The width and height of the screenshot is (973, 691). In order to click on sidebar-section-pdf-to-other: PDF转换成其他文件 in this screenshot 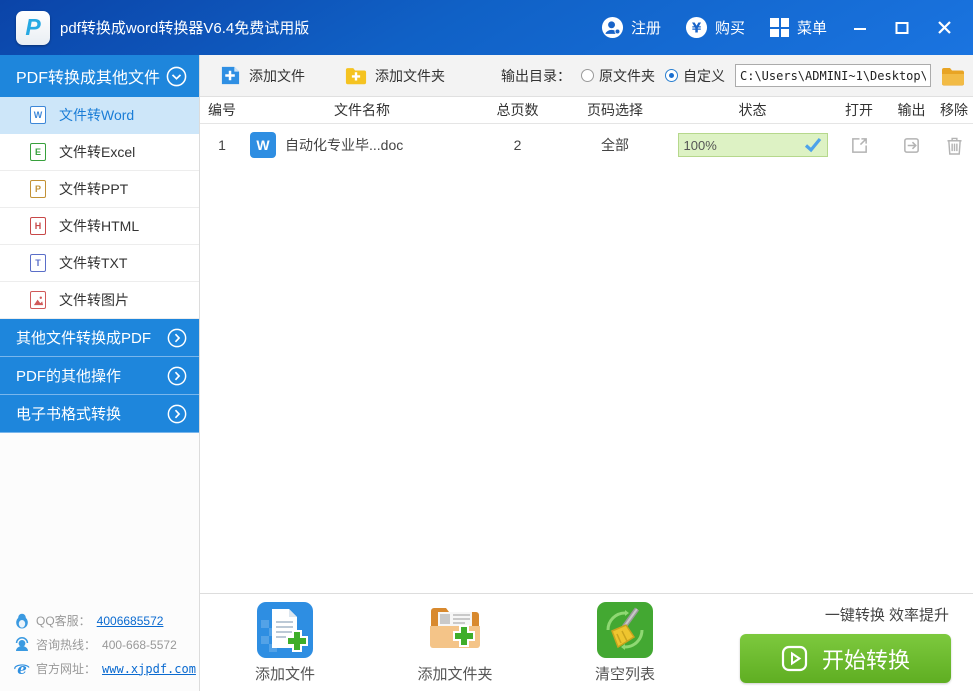, I will do `click(99, 76)`.